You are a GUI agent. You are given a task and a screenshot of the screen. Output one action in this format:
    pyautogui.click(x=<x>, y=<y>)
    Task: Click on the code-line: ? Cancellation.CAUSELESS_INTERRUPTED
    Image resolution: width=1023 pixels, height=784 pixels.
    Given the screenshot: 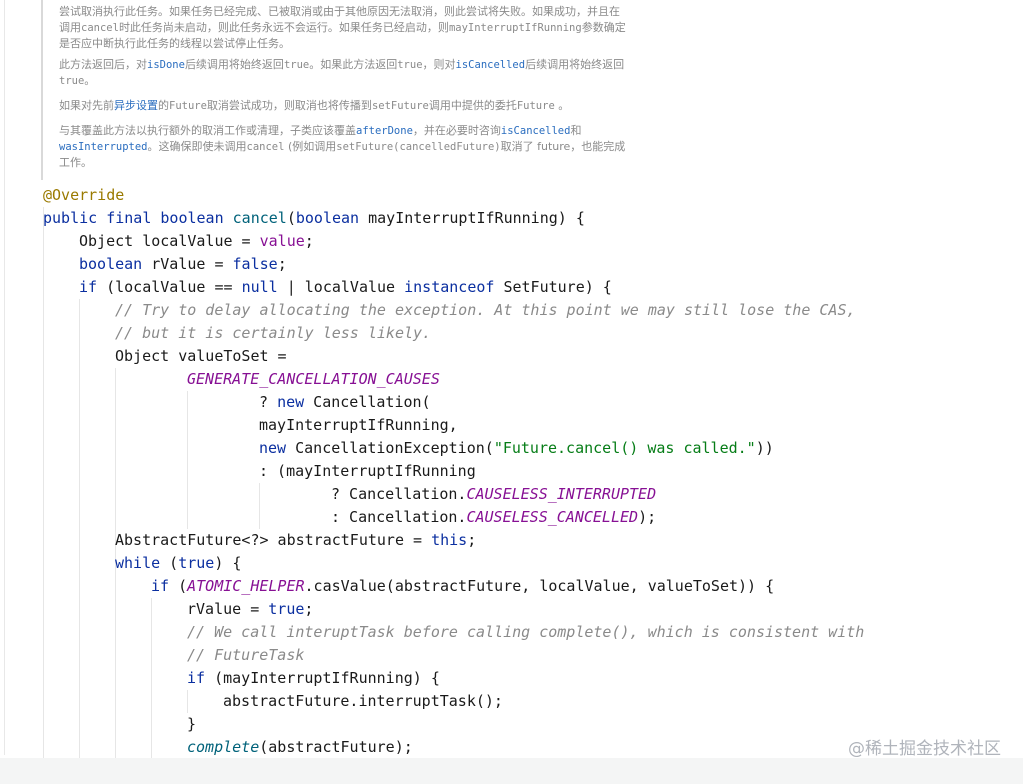 What is the action you would take?
    pyautogui.click(x=494, y=494)
    